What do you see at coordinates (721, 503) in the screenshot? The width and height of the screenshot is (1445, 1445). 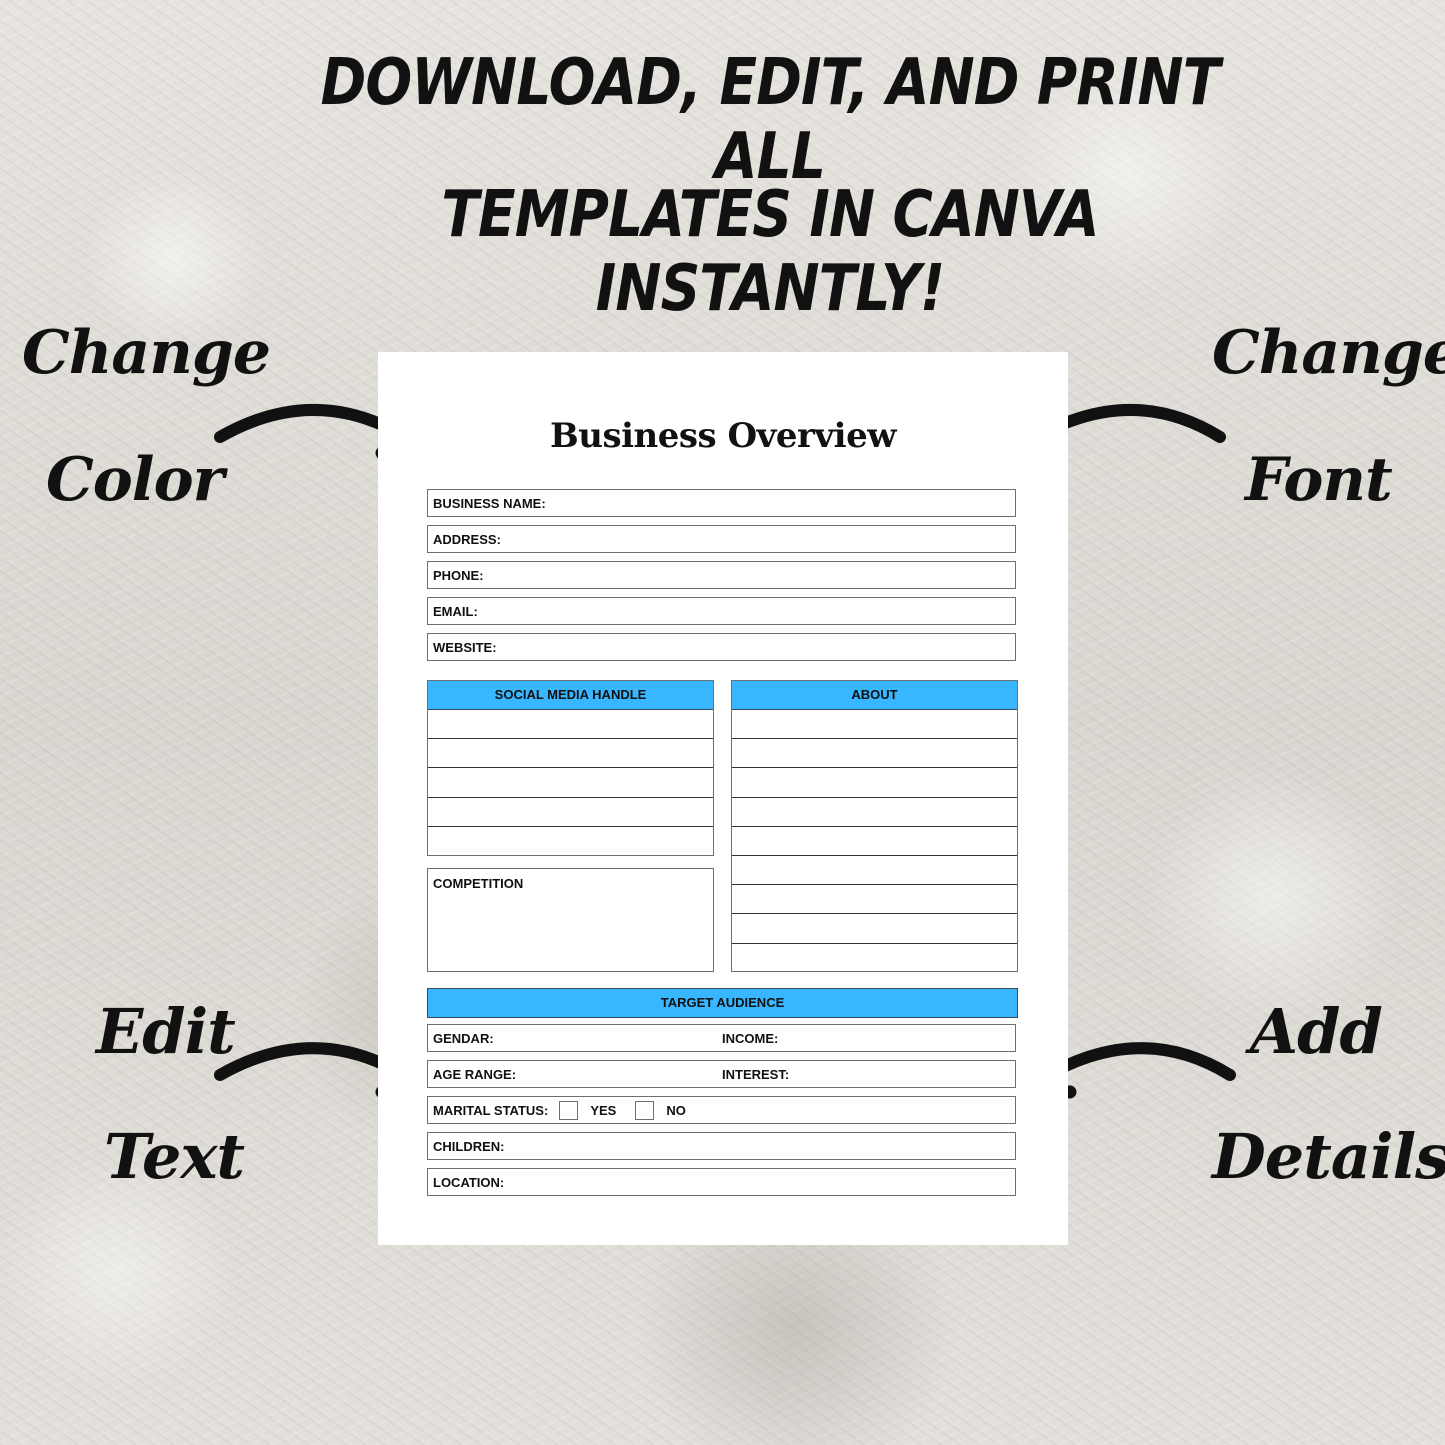 I see `field-business-name: BUSINESS NAME:` at bounding box center [721, 503].